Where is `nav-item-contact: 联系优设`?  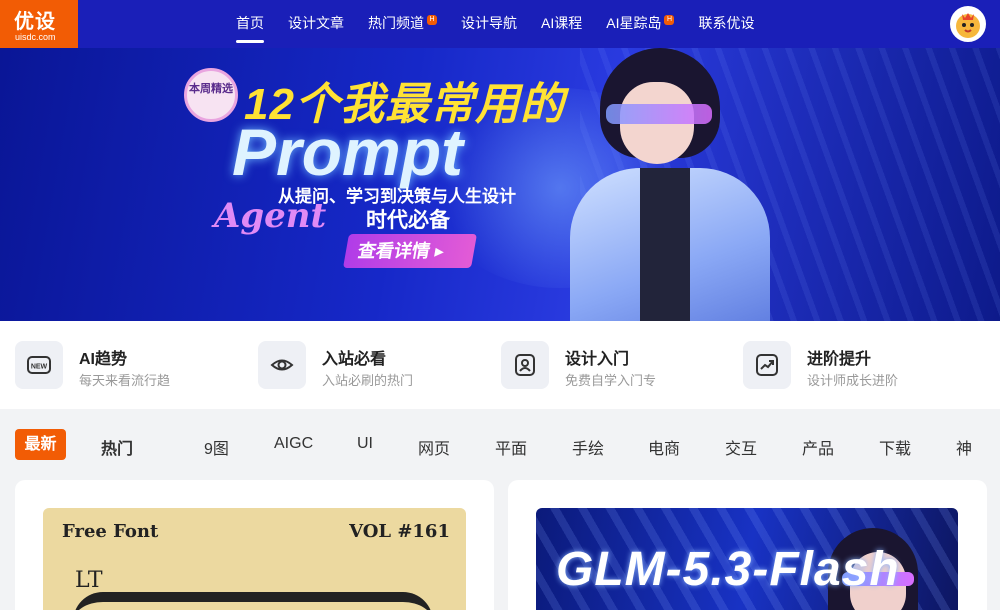 nav-item-contact: 联系优设 is located at coordinates (726, 24).